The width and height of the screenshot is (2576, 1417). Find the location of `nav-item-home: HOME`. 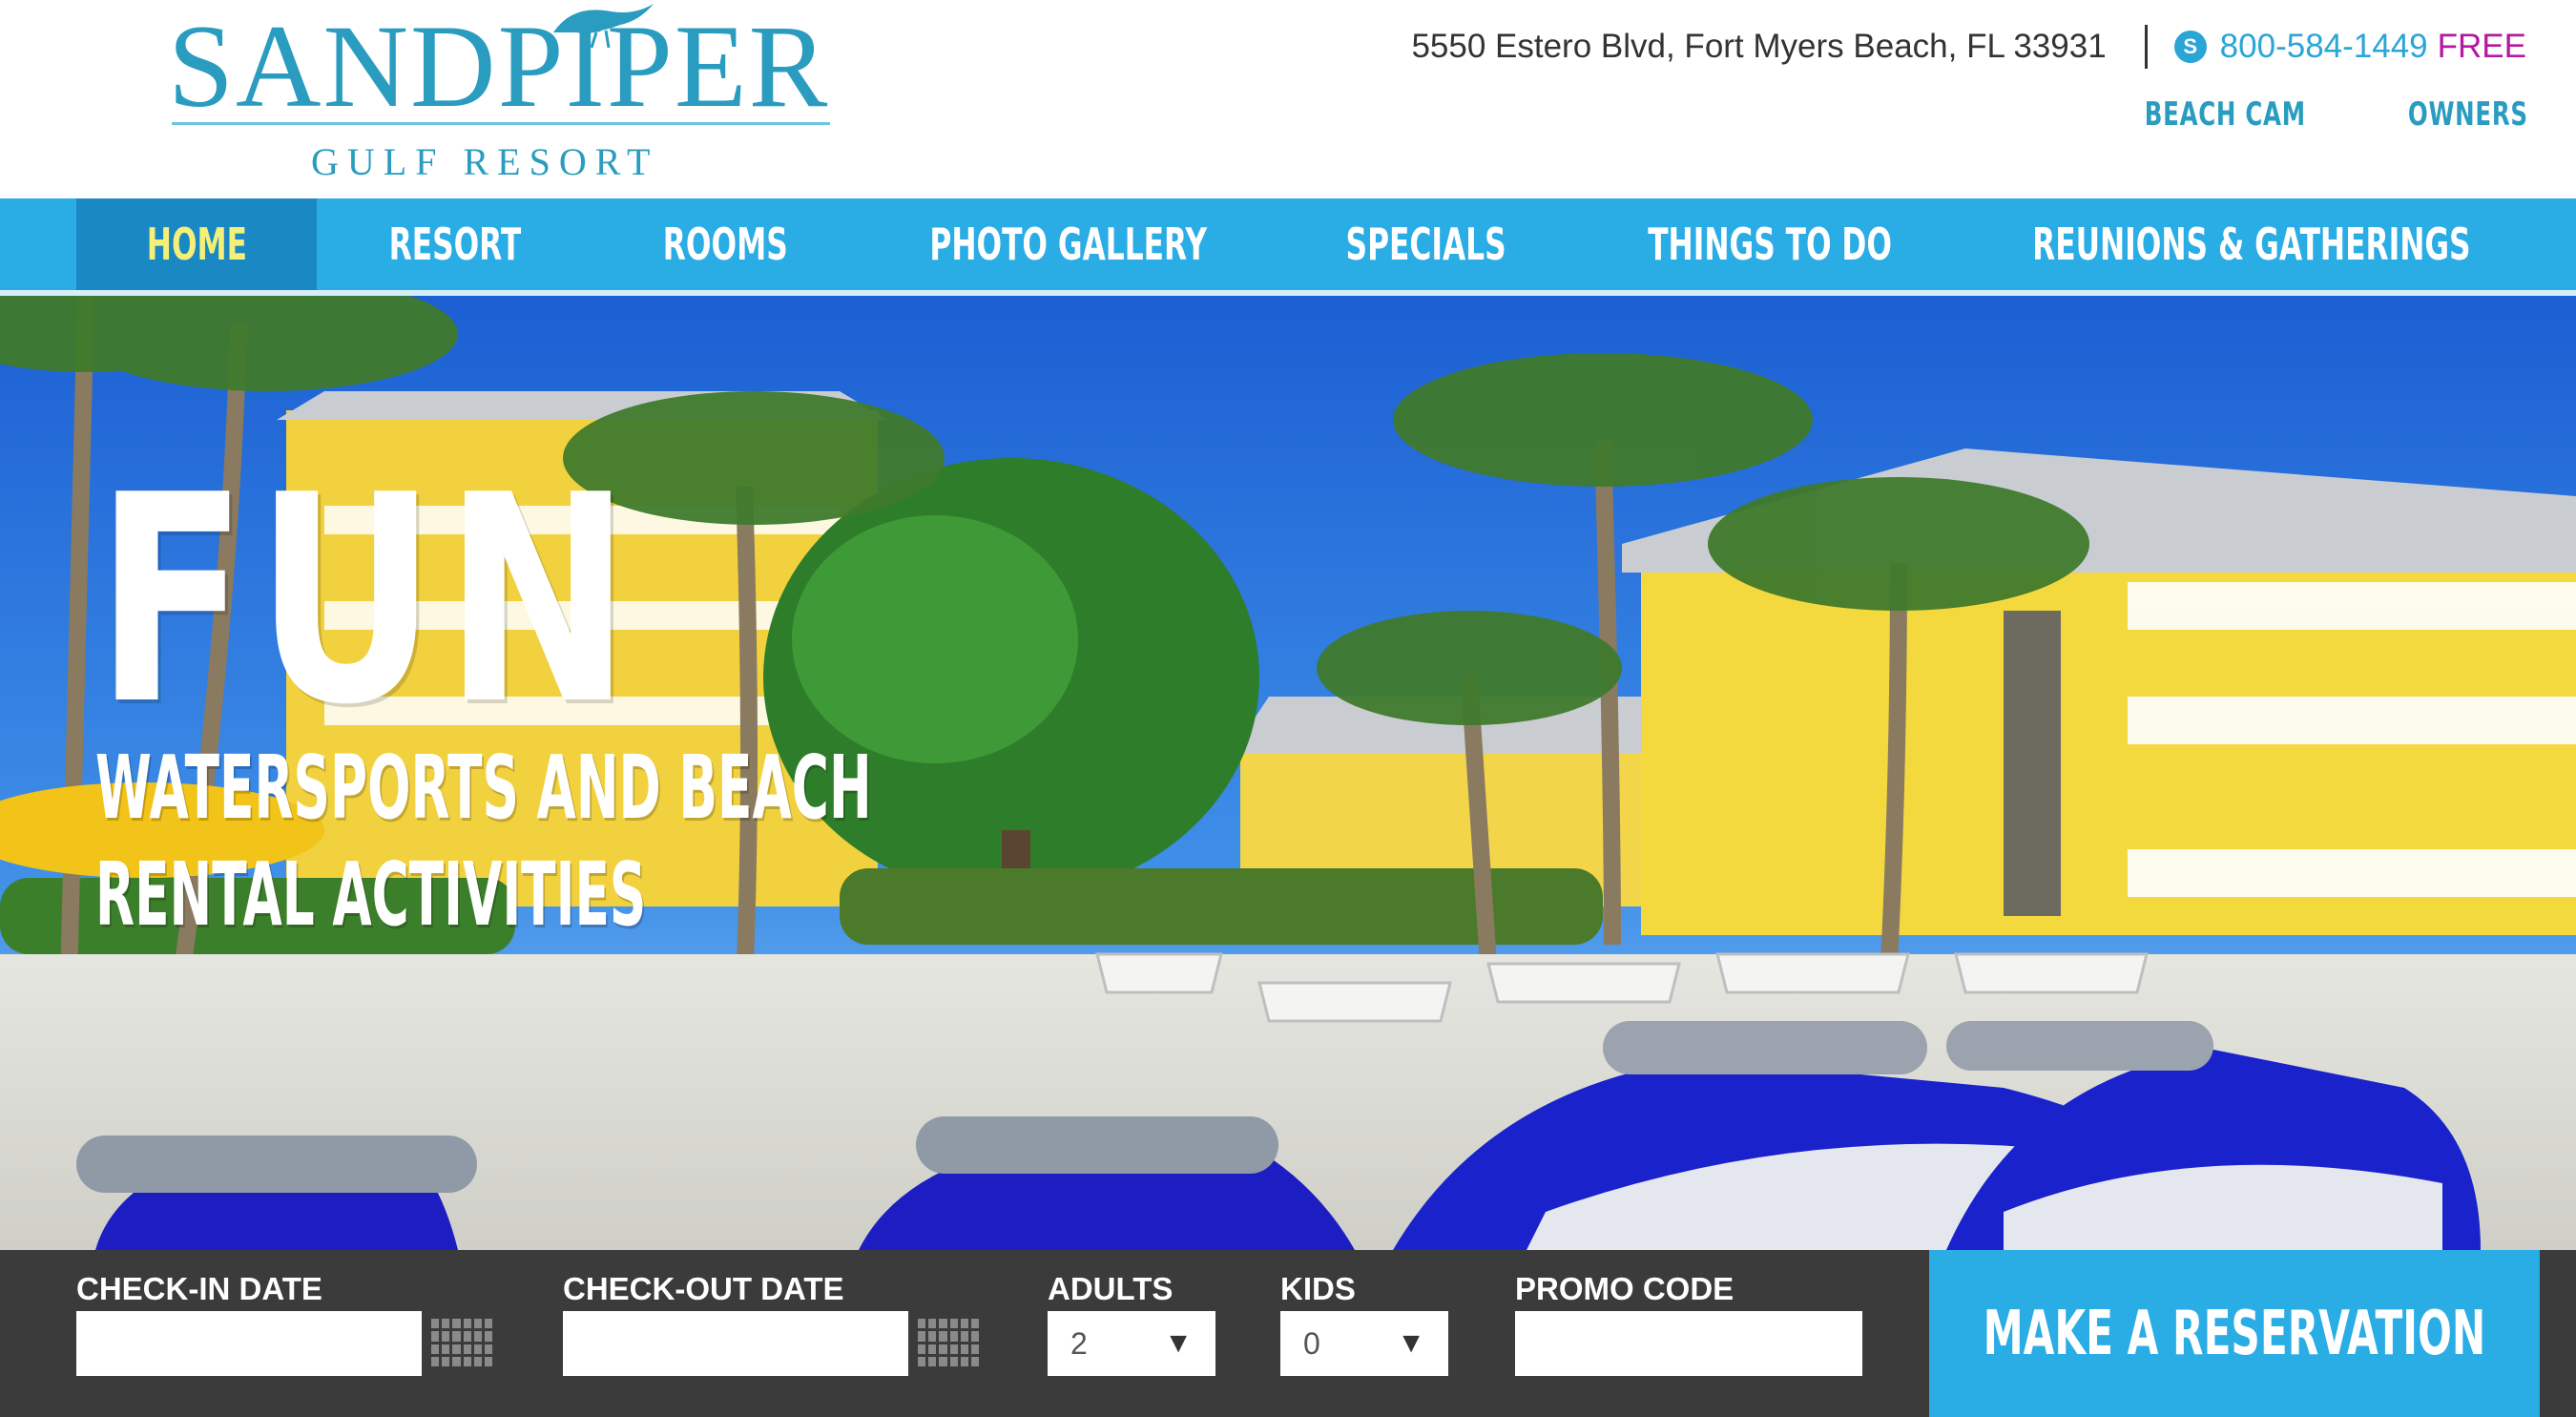

nav-item-home: HOME is located at coordinates (196, 244).